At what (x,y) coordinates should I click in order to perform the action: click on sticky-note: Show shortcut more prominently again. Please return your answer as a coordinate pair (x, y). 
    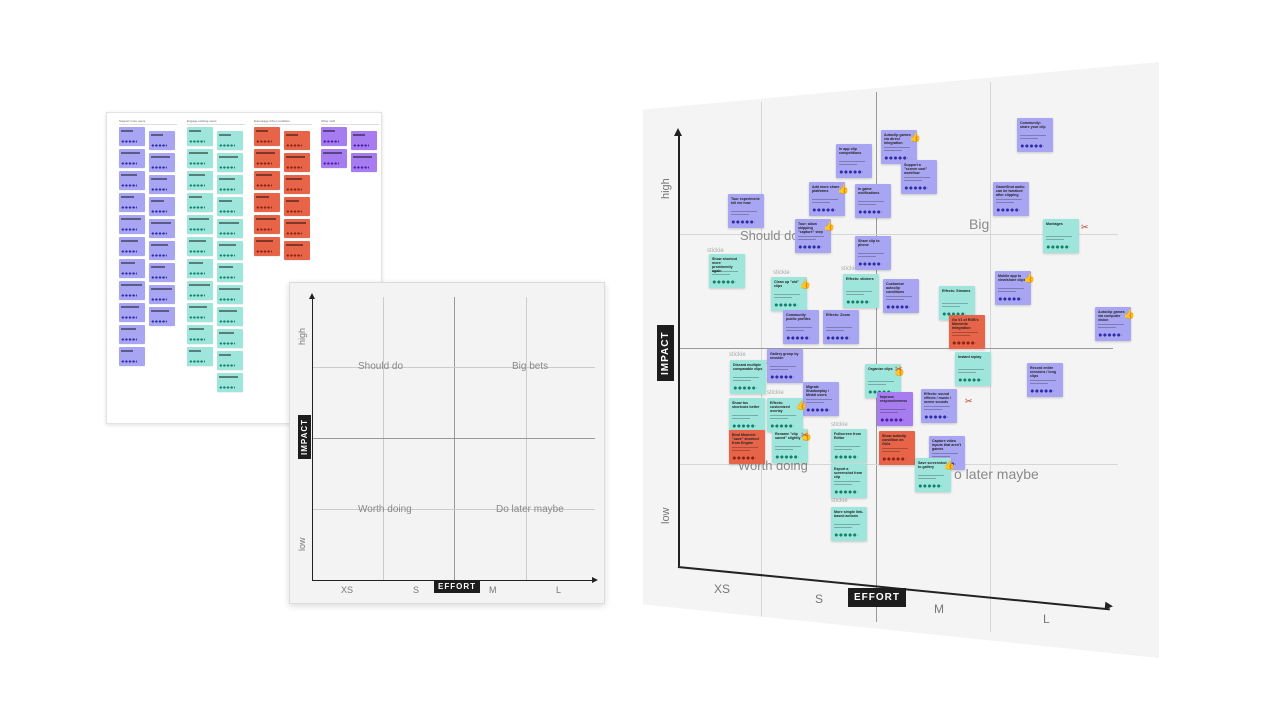
    Looking at the image, I should click on (727, 271).